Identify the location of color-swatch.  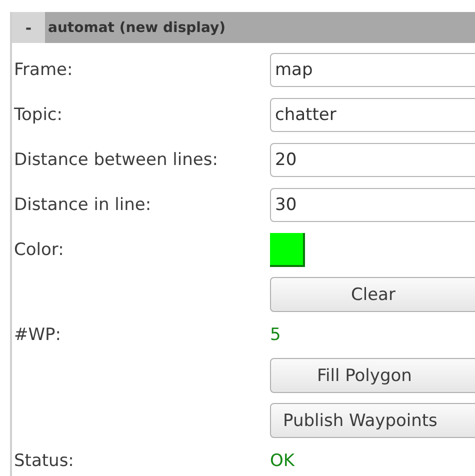
(287, 249).